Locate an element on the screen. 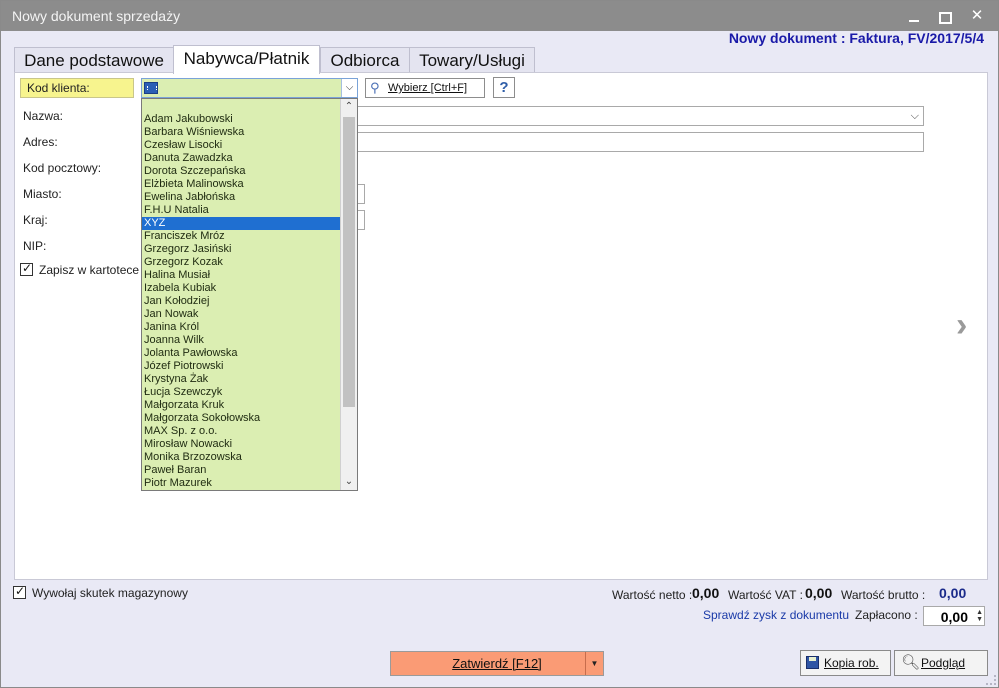 This screenshot has width=999, height=688. client-list-item: Łucja Szewczyk is located at coordinates (241, 392).